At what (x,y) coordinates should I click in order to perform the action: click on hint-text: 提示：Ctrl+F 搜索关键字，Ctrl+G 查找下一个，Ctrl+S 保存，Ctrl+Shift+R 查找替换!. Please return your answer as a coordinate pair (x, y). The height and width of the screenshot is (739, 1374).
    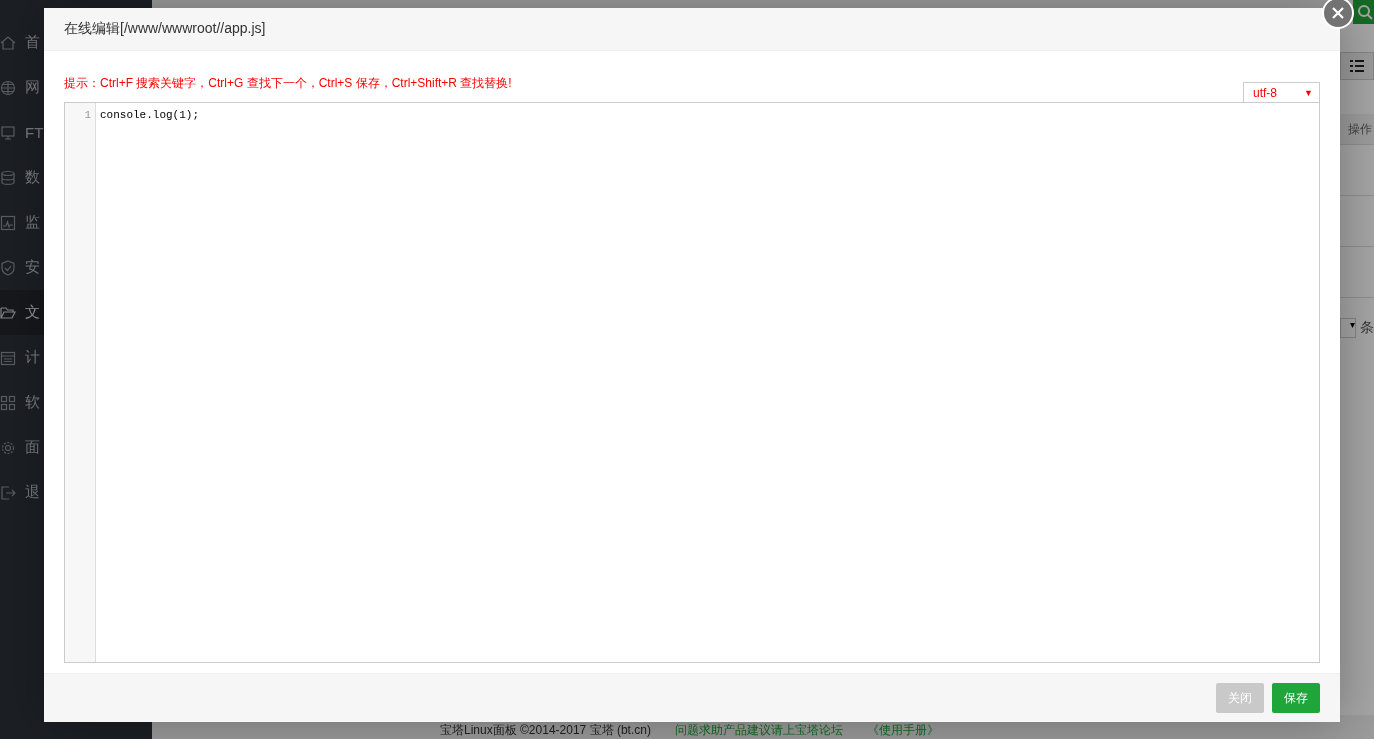
    Looking at the image, I should click on (288, 83).